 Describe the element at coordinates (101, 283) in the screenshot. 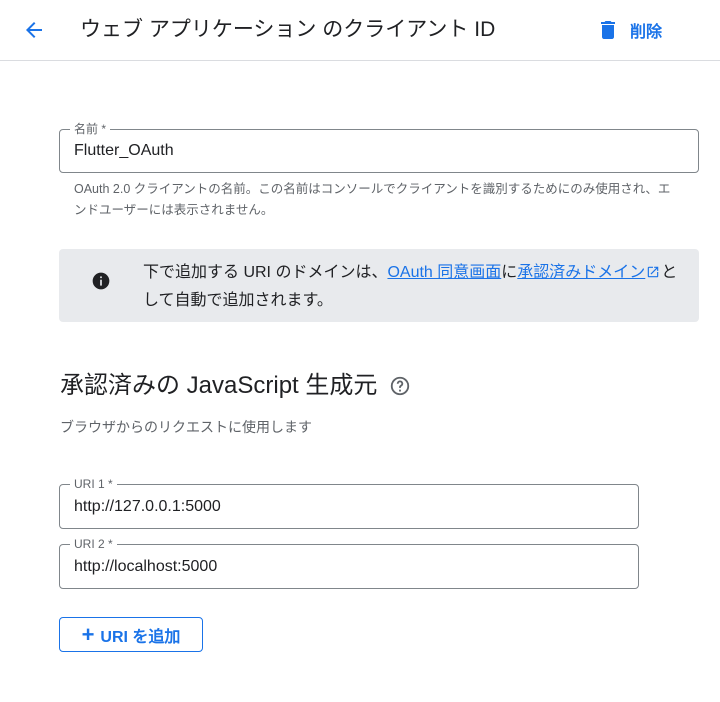

I see `info-icon` at that location.